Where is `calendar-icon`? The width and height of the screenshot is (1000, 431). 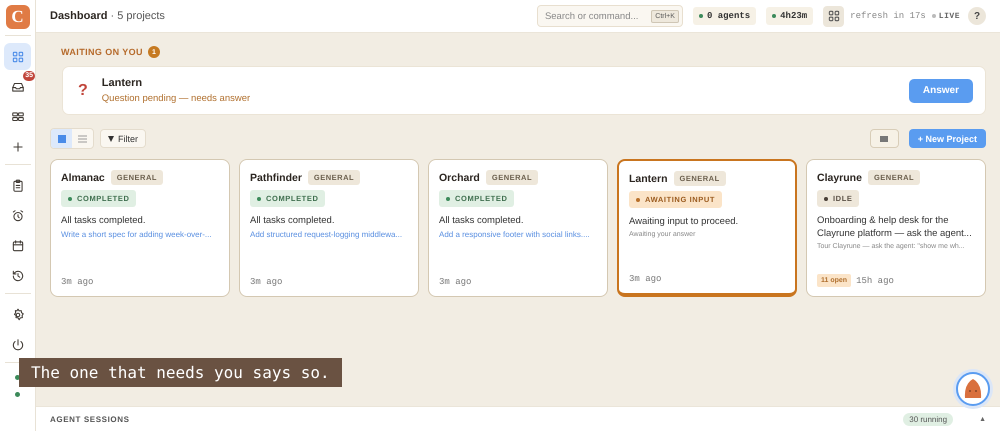 calendar-icon is located at coordinates (17, 245).